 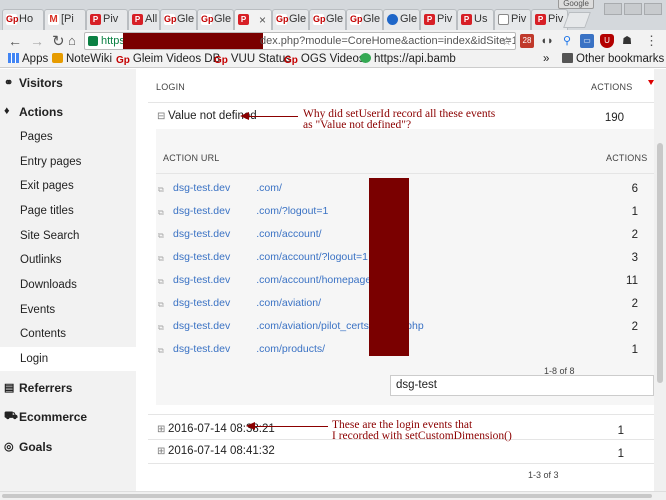 What do you see at coordinates (567, 41) in the screenshot?
I see `translate-extension-icon: ⚲` at bounding box center [567, 41].